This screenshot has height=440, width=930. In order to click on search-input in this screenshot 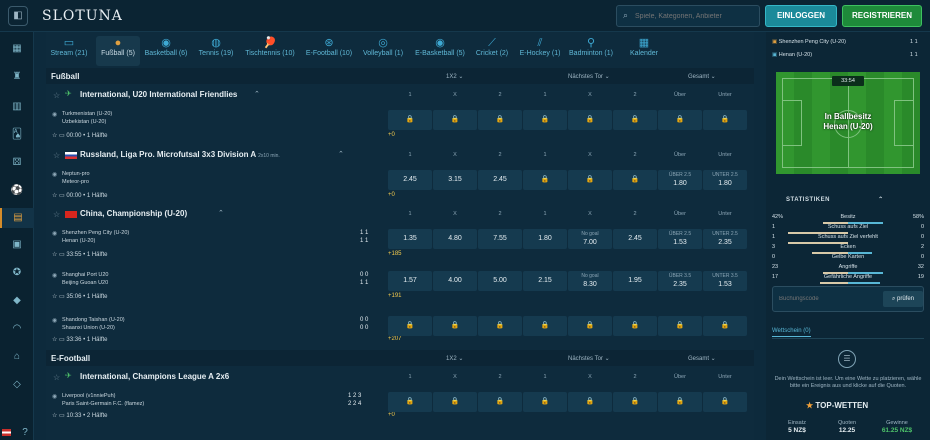, I will do `click(695, 16)`.